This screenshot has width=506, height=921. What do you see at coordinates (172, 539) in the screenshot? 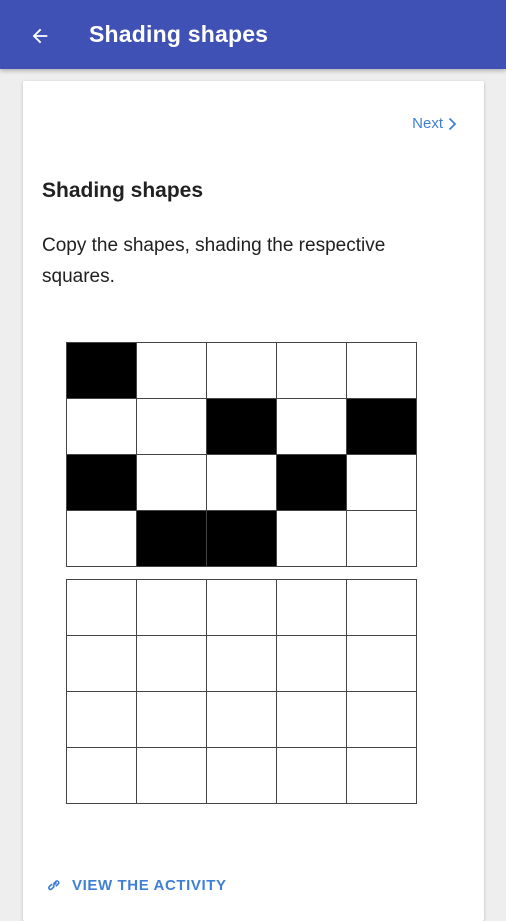
I see `pattern-cell-r4-c2` at bounding box center [172, 539].